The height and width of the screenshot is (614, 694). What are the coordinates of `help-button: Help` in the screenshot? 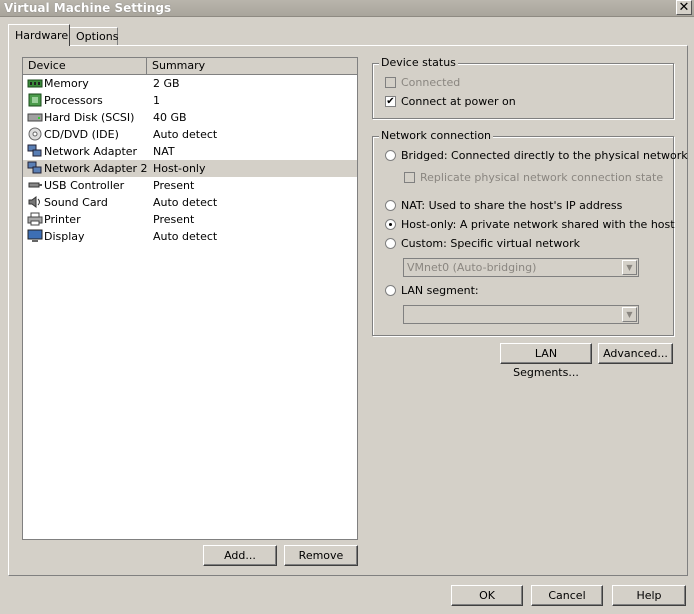 It's located at (649, 595).